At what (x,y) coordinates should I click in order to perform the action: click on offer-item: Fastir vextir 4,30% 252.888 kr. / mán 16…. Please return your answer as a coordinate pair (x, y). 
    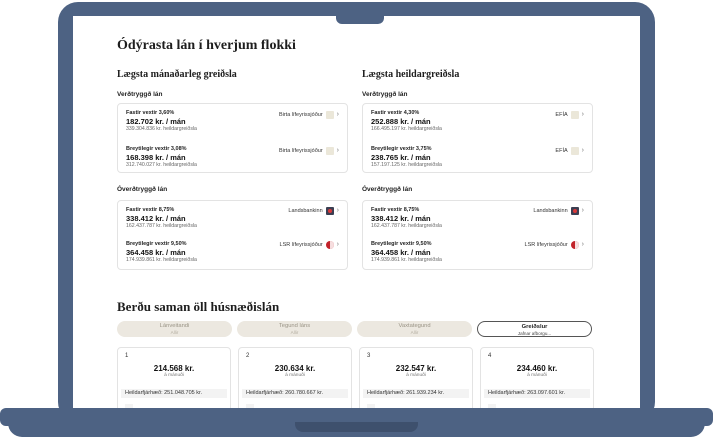
    Looking at the image, I should click on (406, 121).